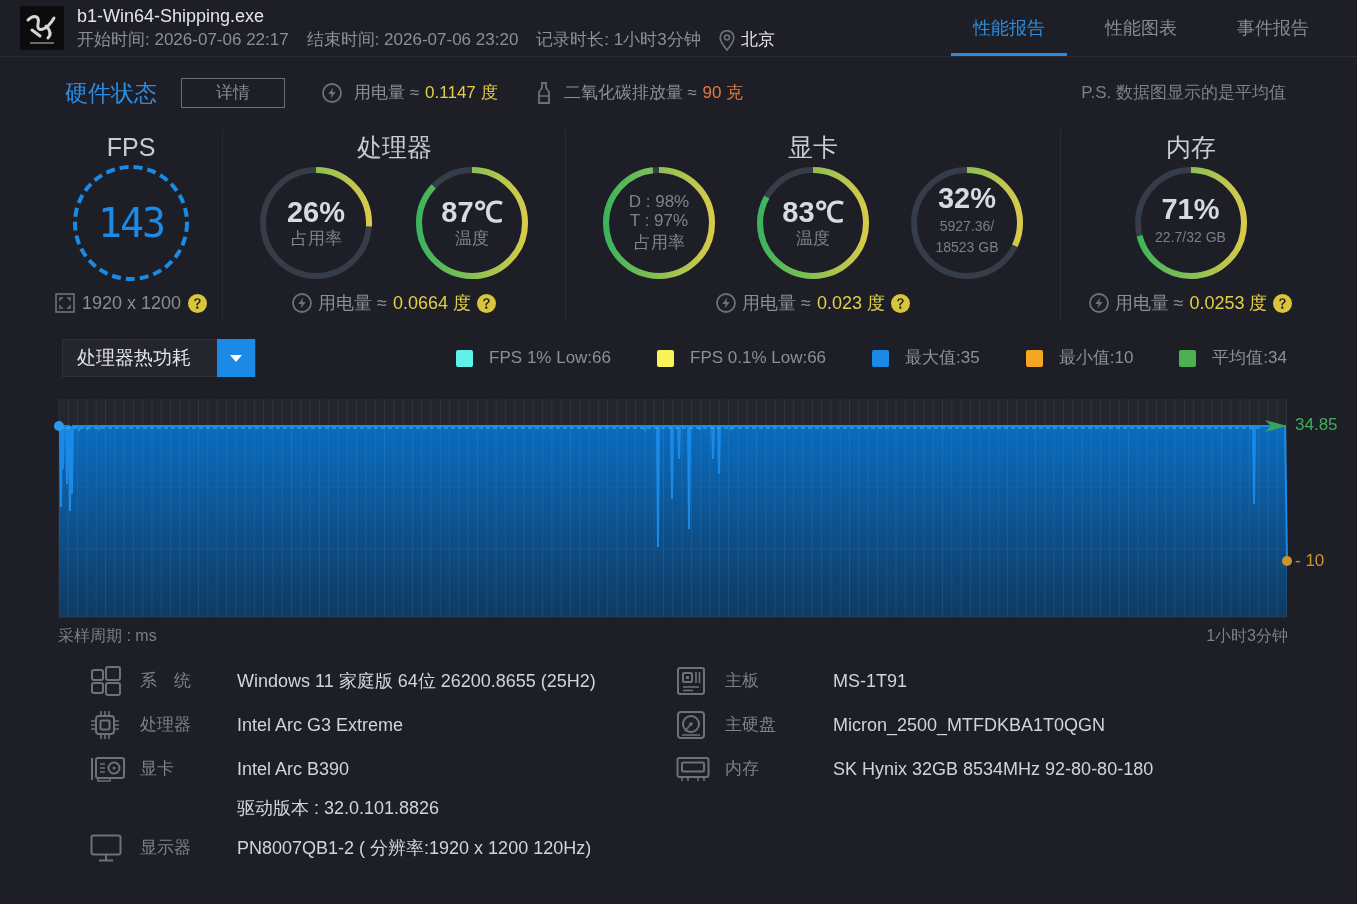 This screenshot has width=1357, height=904. Describe the element at coordinates (105, 725) in the screenshot. I see `chip-icon` at that location.